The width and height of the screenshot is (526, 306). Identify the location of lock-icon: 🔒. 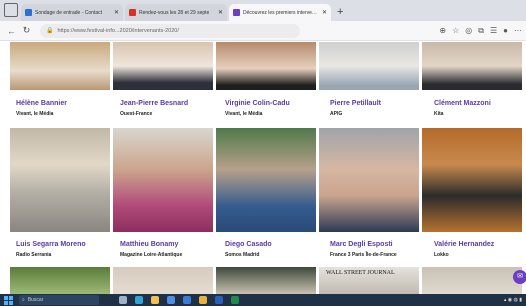
(50, 31).